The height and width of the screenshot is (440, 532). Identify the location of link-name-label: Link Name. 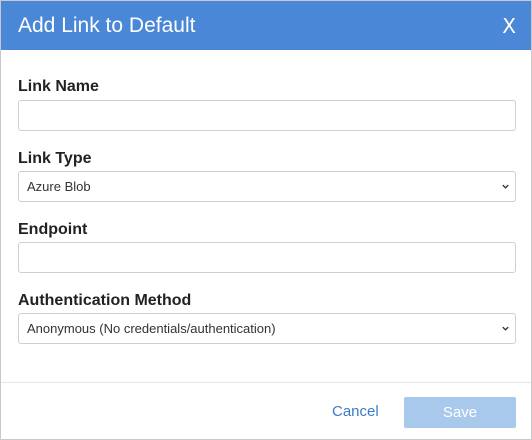
(58, 86).